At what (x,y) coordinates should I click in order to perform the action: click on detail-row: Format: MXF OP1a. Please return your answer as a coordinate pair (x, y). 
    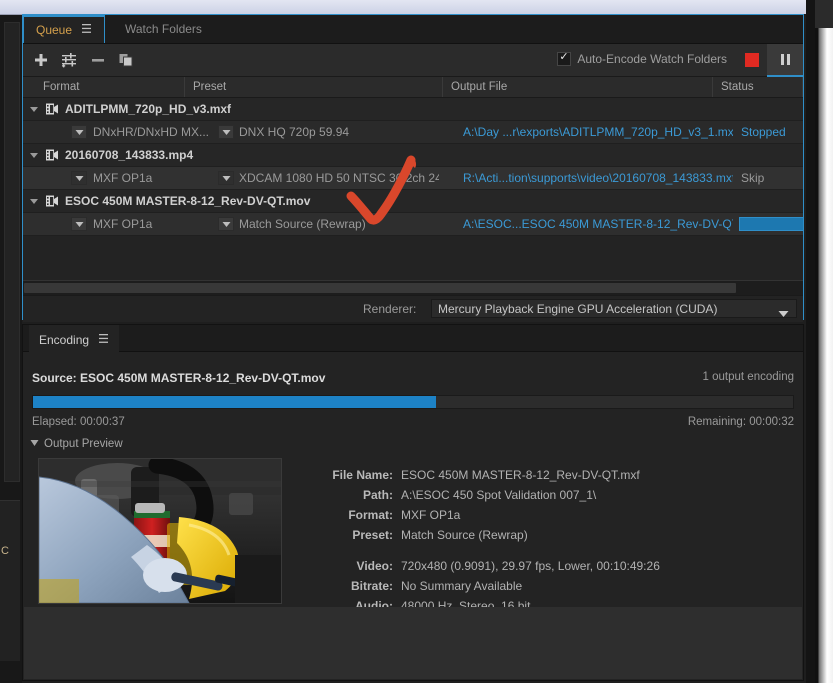
    Looking at the image, I should click on (545, 515).